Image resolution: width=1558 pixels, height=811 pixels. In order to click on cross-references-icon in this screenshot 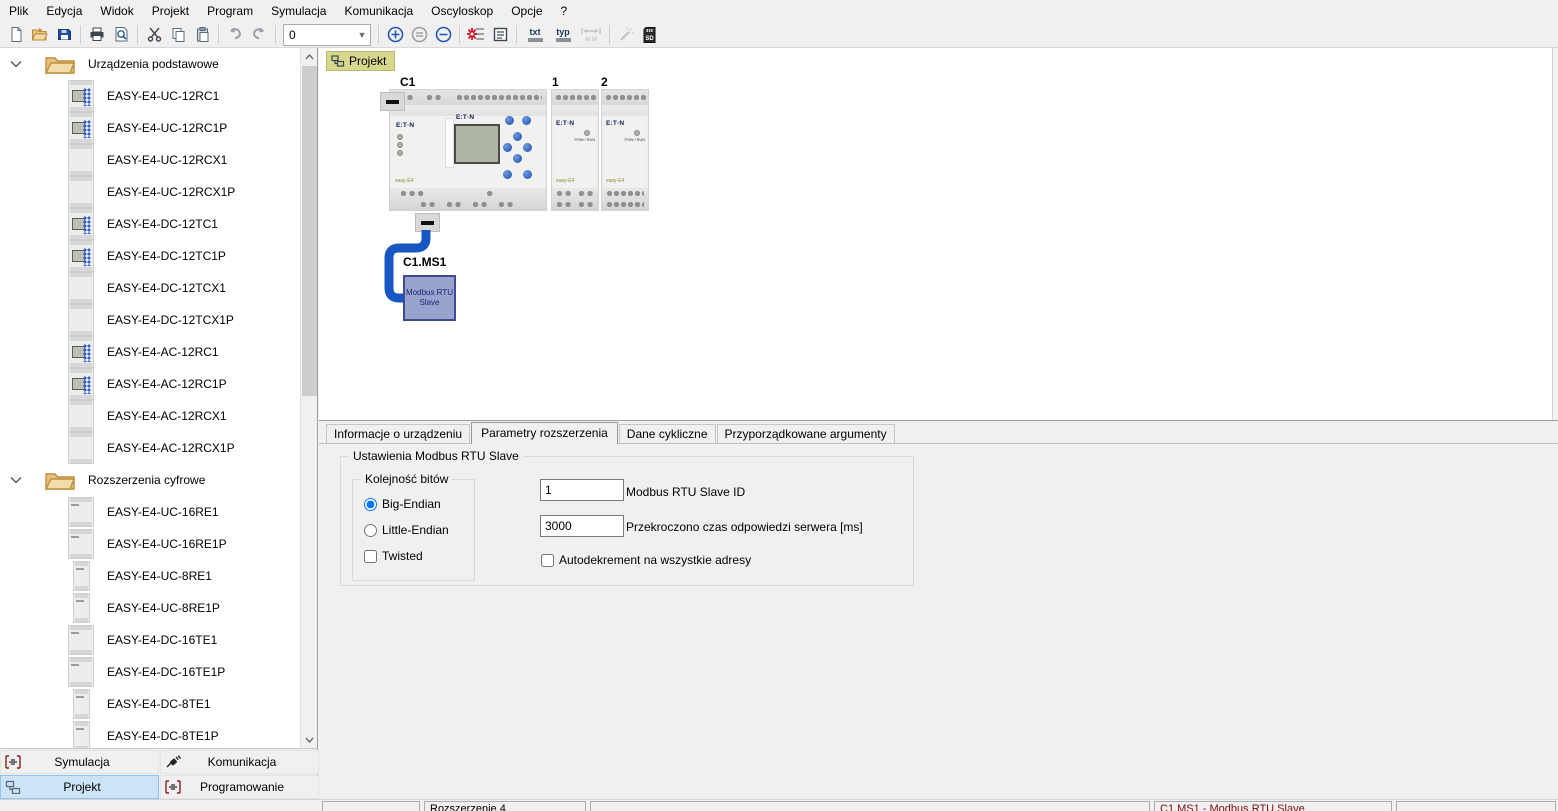, I will do `click(476, 35)`.